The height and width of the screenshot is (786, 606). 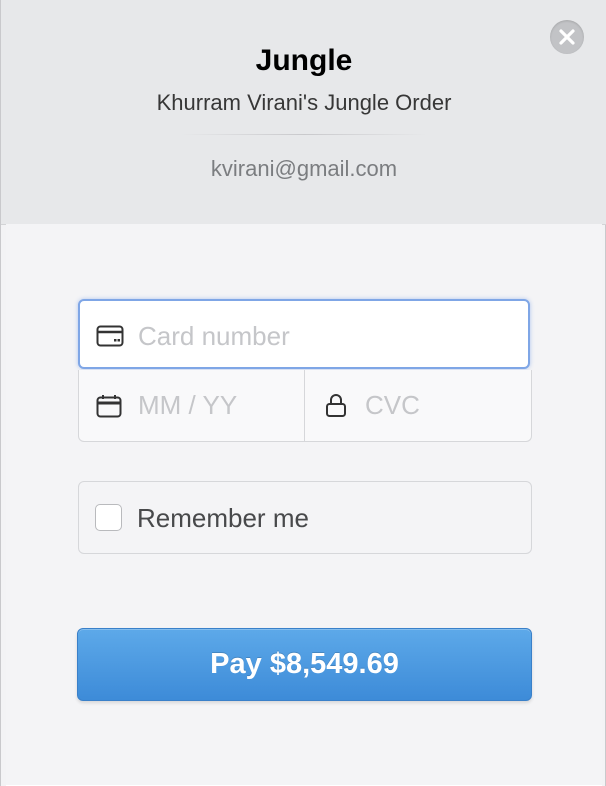 I want to click on customer-email: kvirani@gmail.com, so click(x=303, y=169).